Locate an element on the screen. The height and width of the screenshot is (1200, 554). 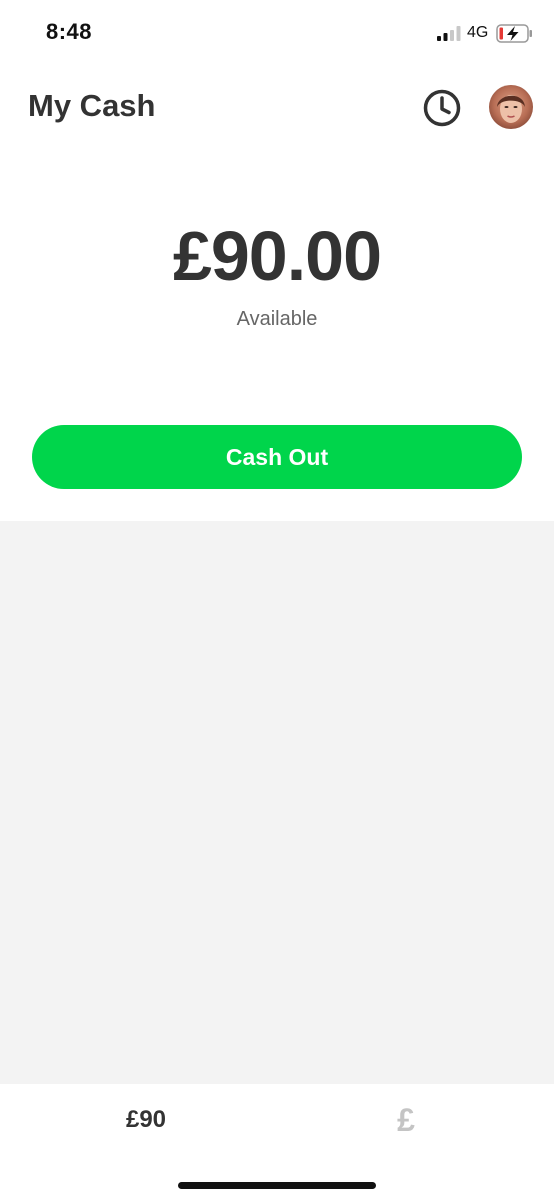
network-type-label: 4G is located at coordinates (478, 32).